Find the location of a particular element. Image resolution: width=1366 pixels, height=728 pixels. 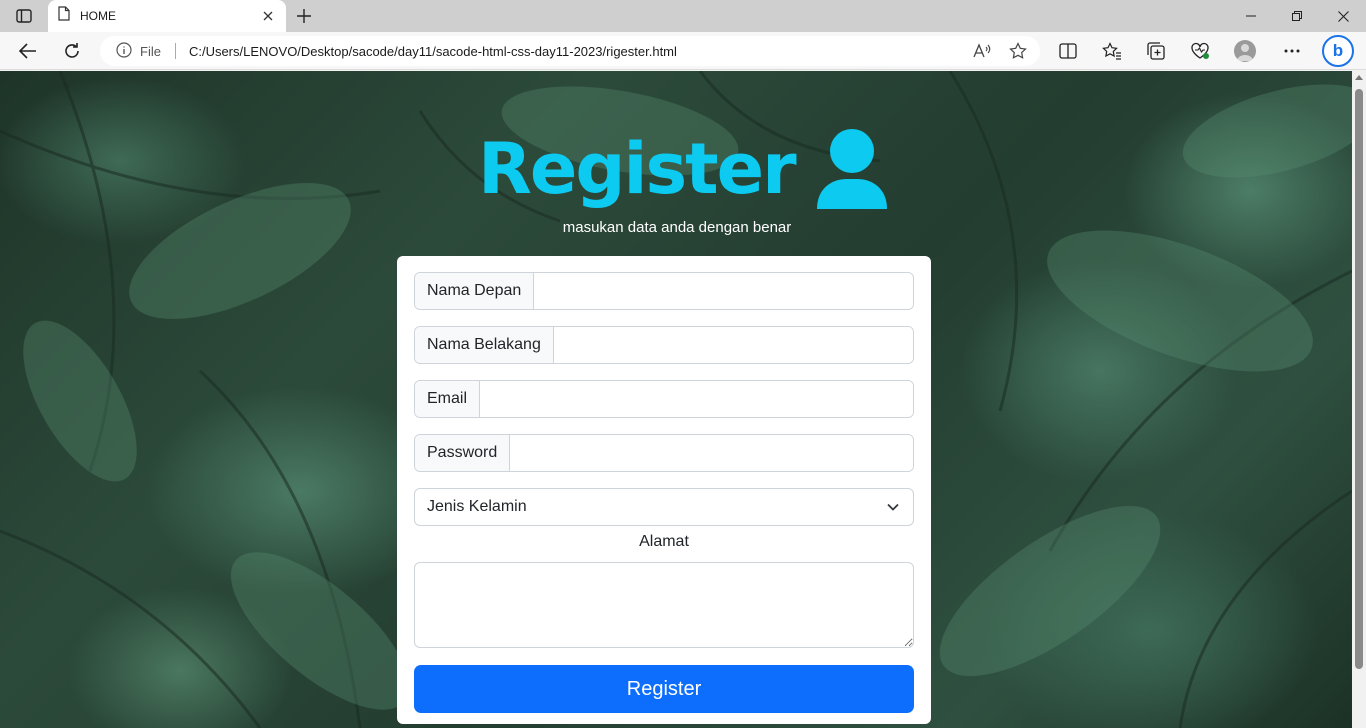

browser-essentials-icon is located at coordinates (1200, 51).